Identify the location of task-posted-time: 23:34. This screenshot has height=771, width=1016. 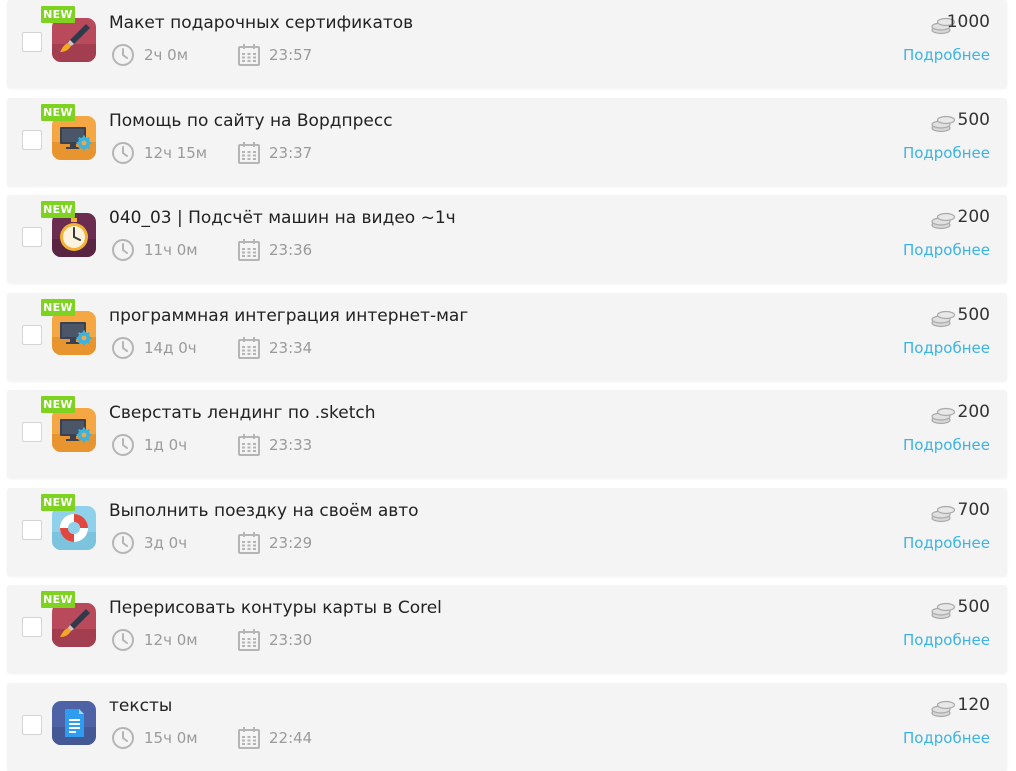
(291, 348).